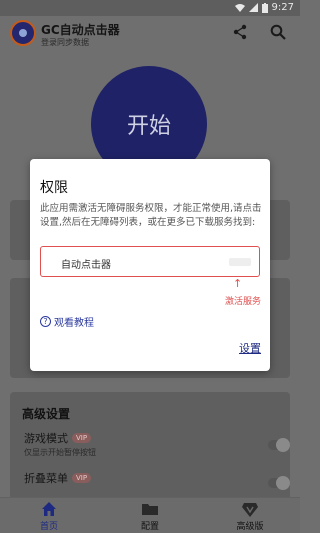 This screenshot has width=320, height=533. What do you see at coordinates (250, 527) in the screenshot?
I see `nav-premium-label: 高级版` at bounding box center [250, 527].